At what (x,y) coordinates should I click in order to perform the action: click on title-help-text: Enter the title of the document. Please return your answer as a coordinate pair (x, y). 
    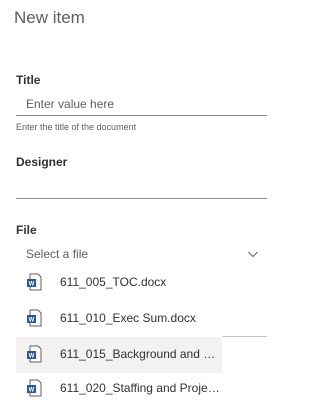
    Looking at the image, I should click on (76, 127).